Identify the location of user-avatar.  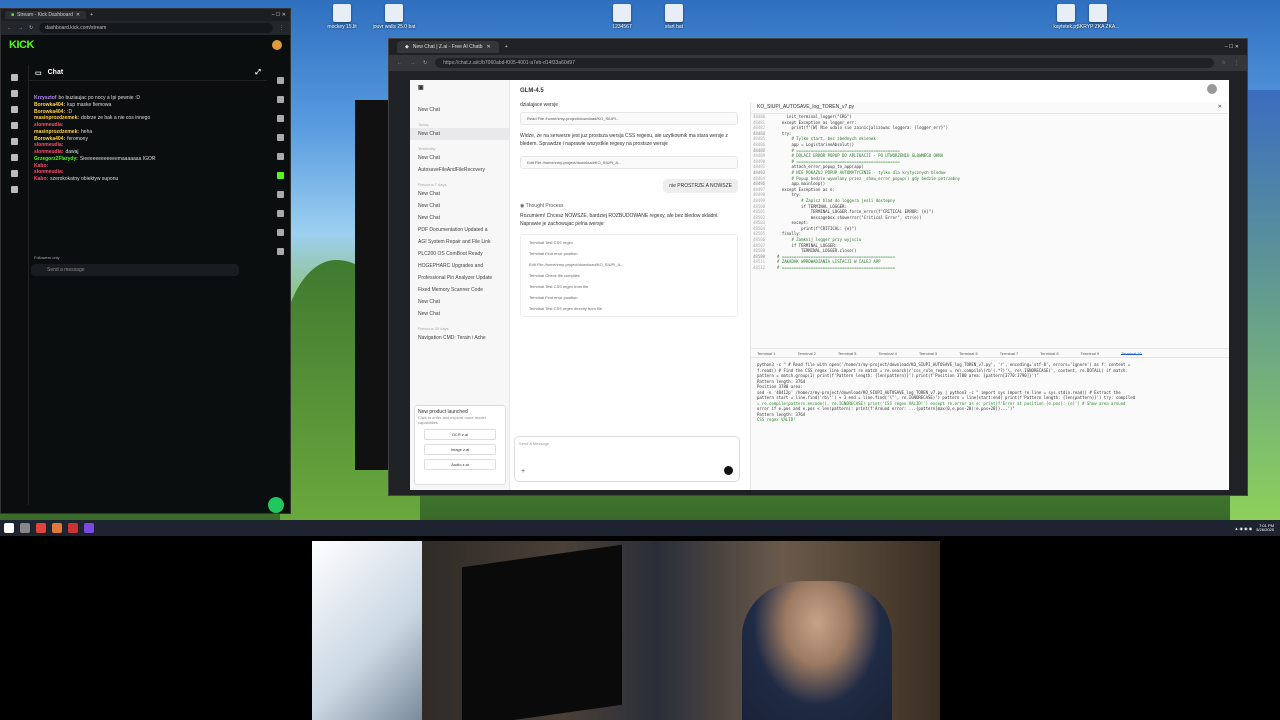
(1212, 89).